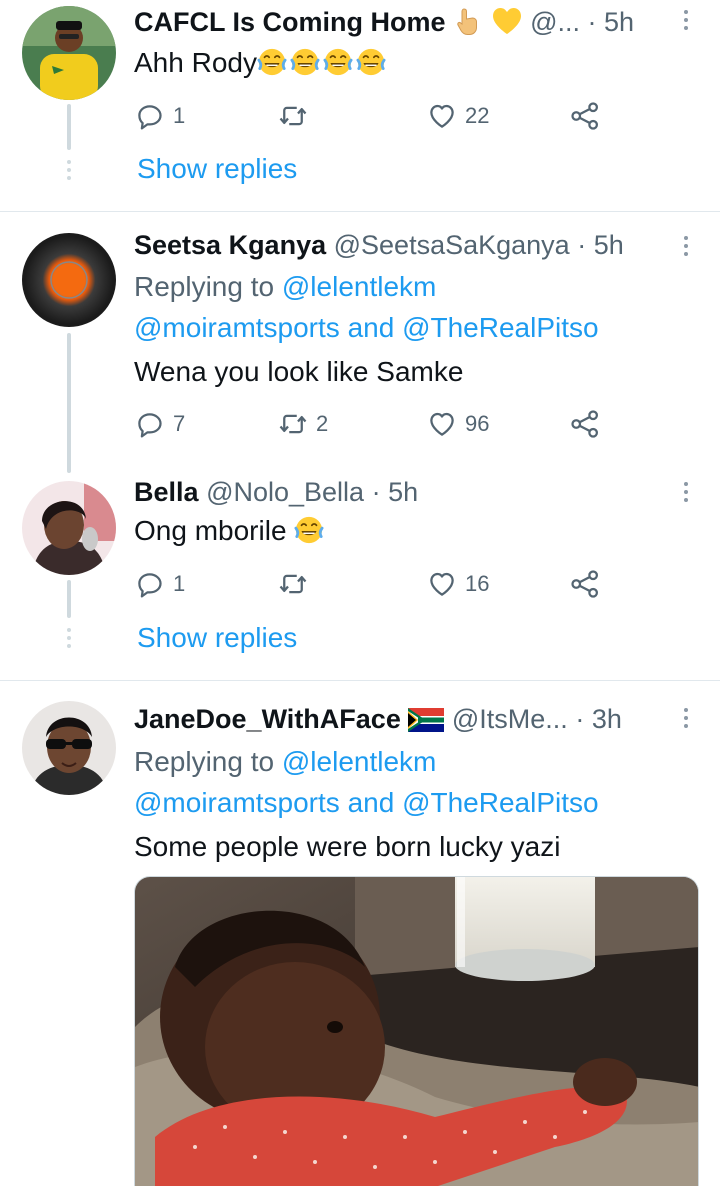  Describe the element at coordinates (166, 492) in the screenshot. I see `display-name: Bella` at that location.